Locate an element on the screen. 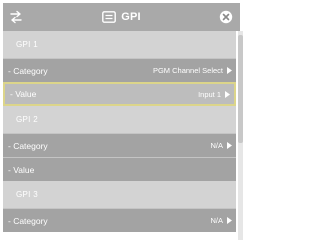  panel-title-group: GPI is located at coordinates (121, 17).